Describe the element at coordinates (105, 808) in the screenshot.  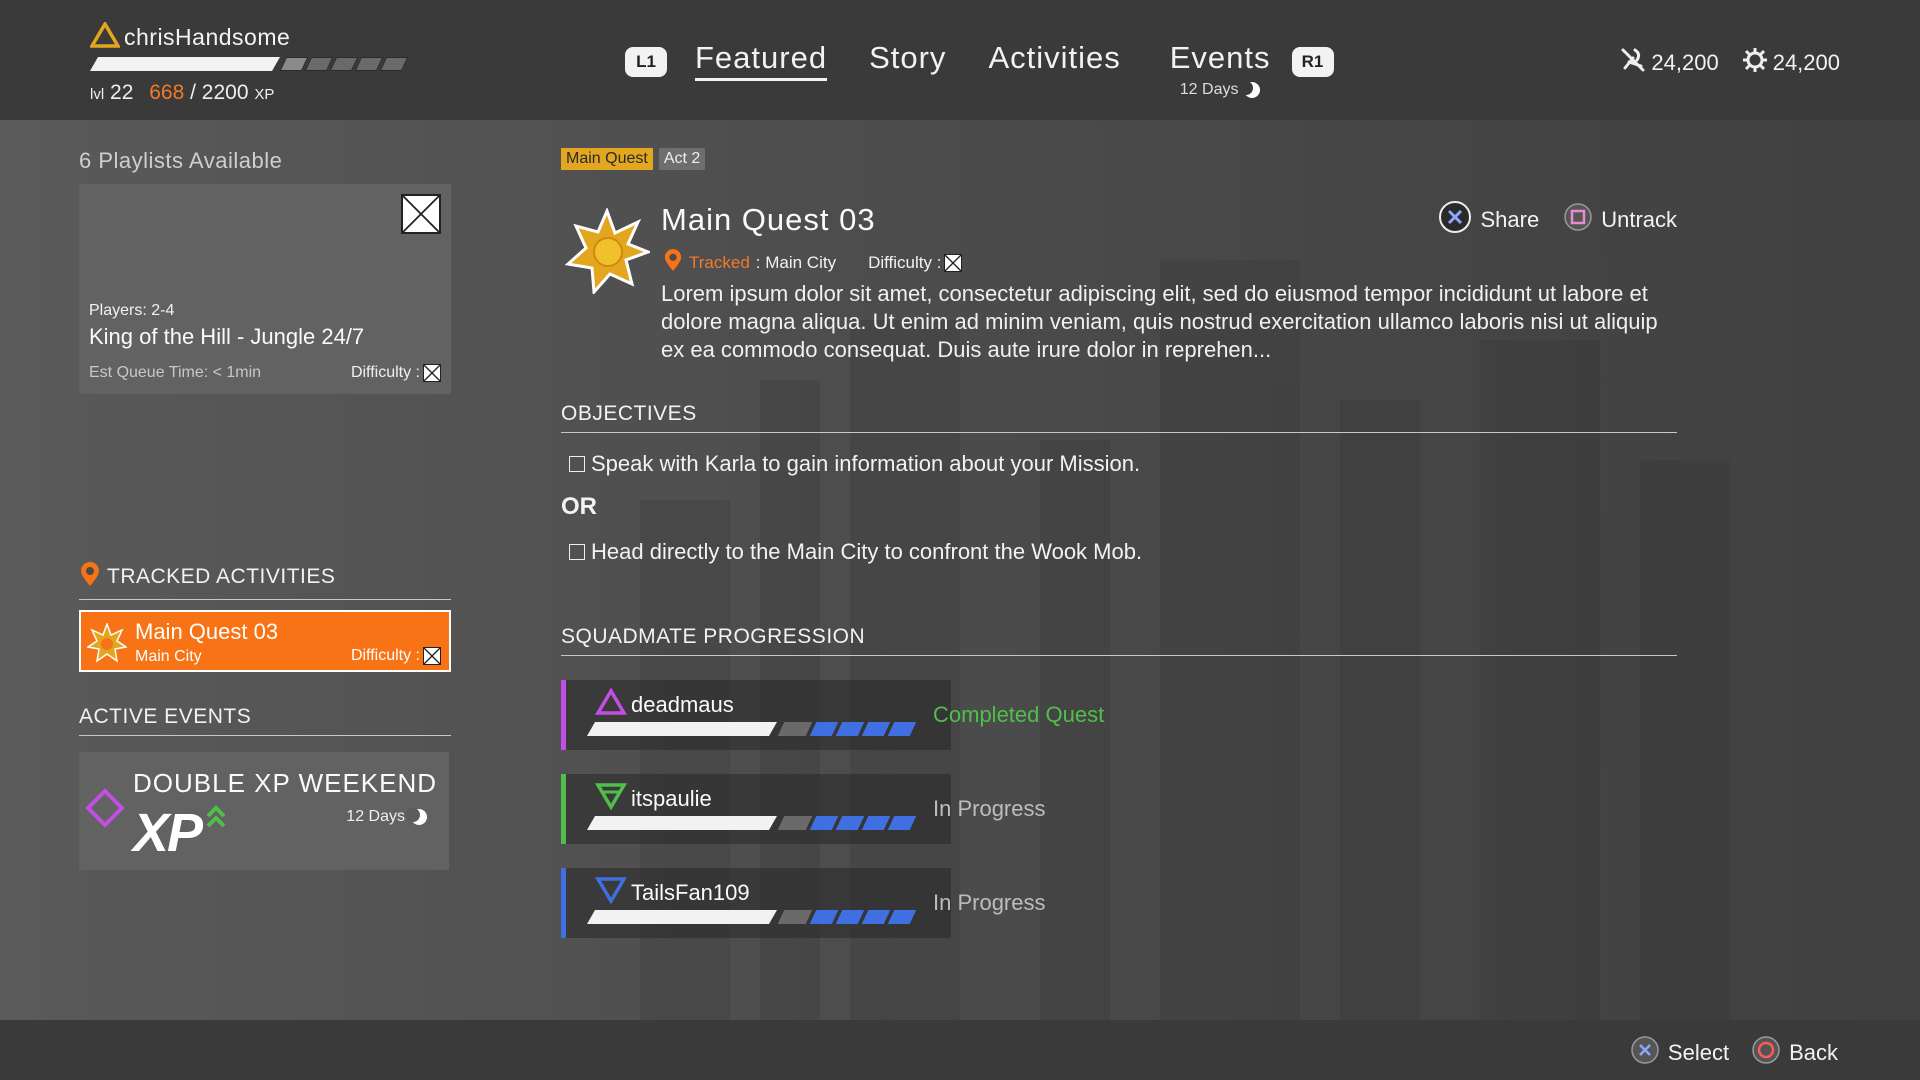
I see `event-diamond-icon` at that location.